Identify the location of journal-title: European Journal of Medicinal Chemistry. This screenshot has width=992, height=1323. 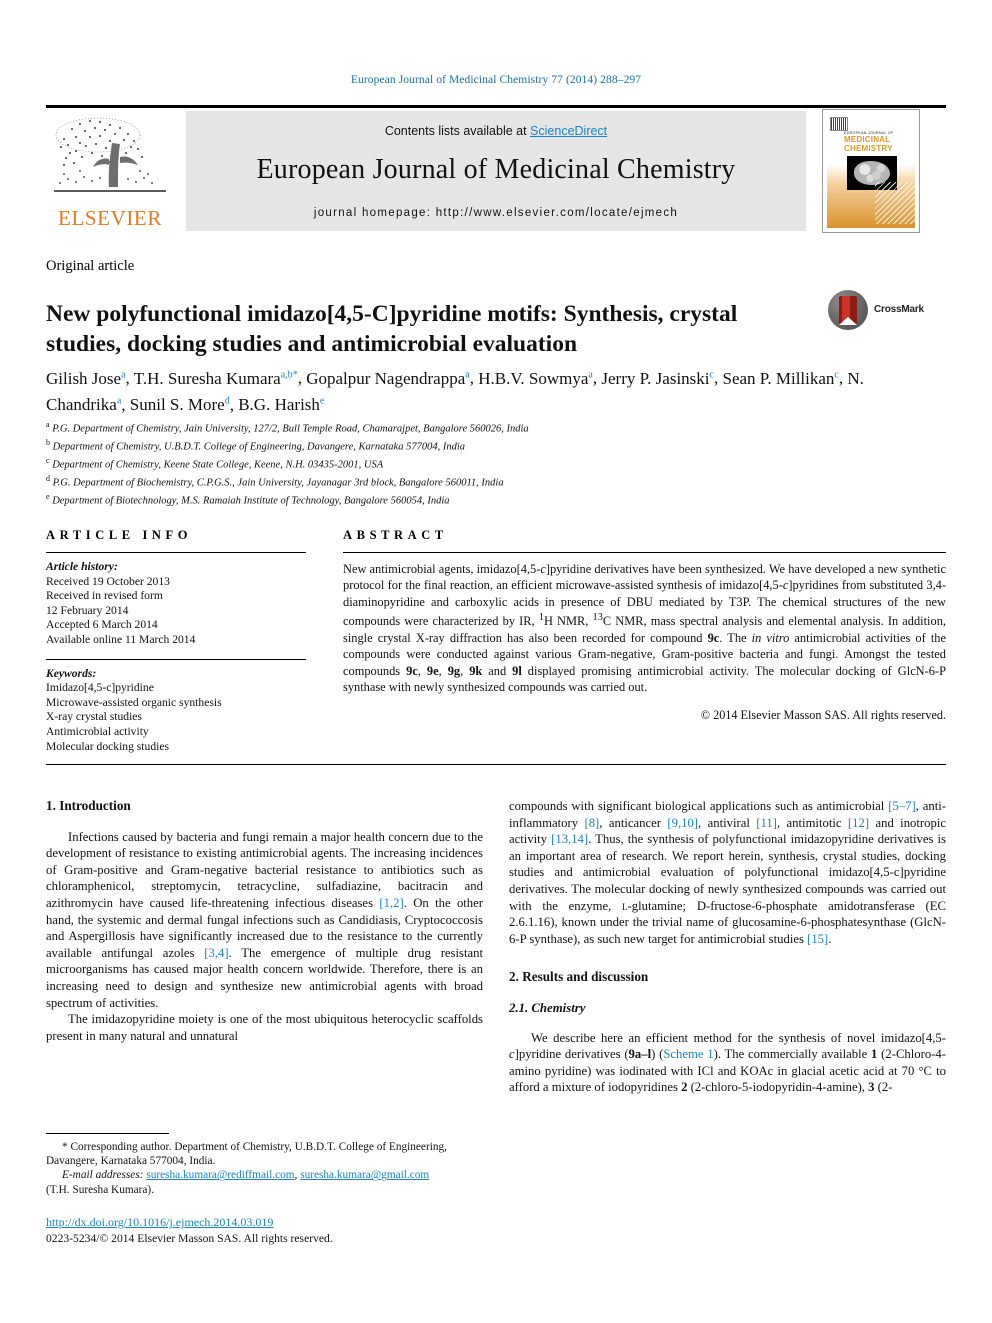
(496, 169).